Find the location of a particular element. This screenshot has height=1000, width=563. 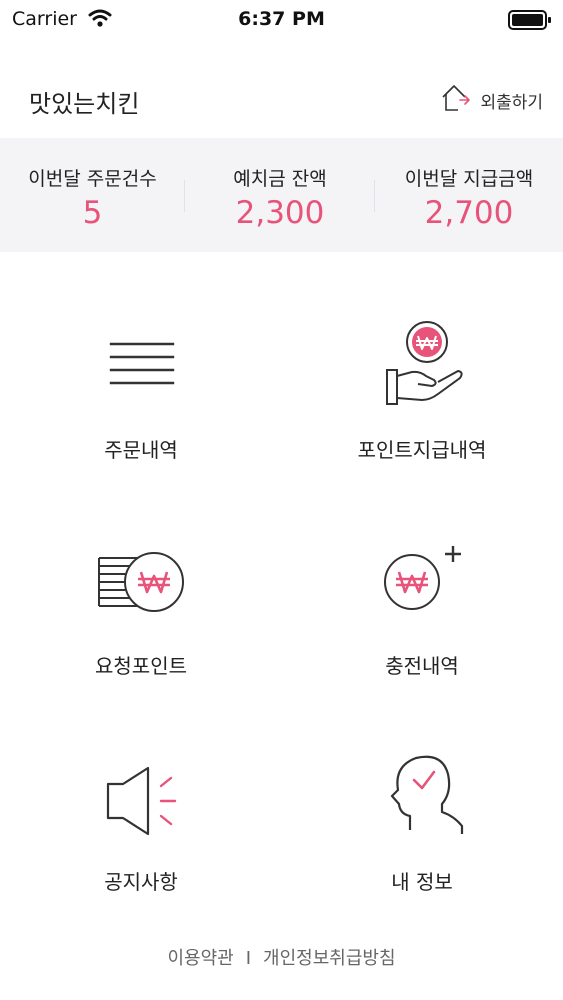

privacy-policy-link: 개인정보취급방침 is located at coordinates (329, 958).